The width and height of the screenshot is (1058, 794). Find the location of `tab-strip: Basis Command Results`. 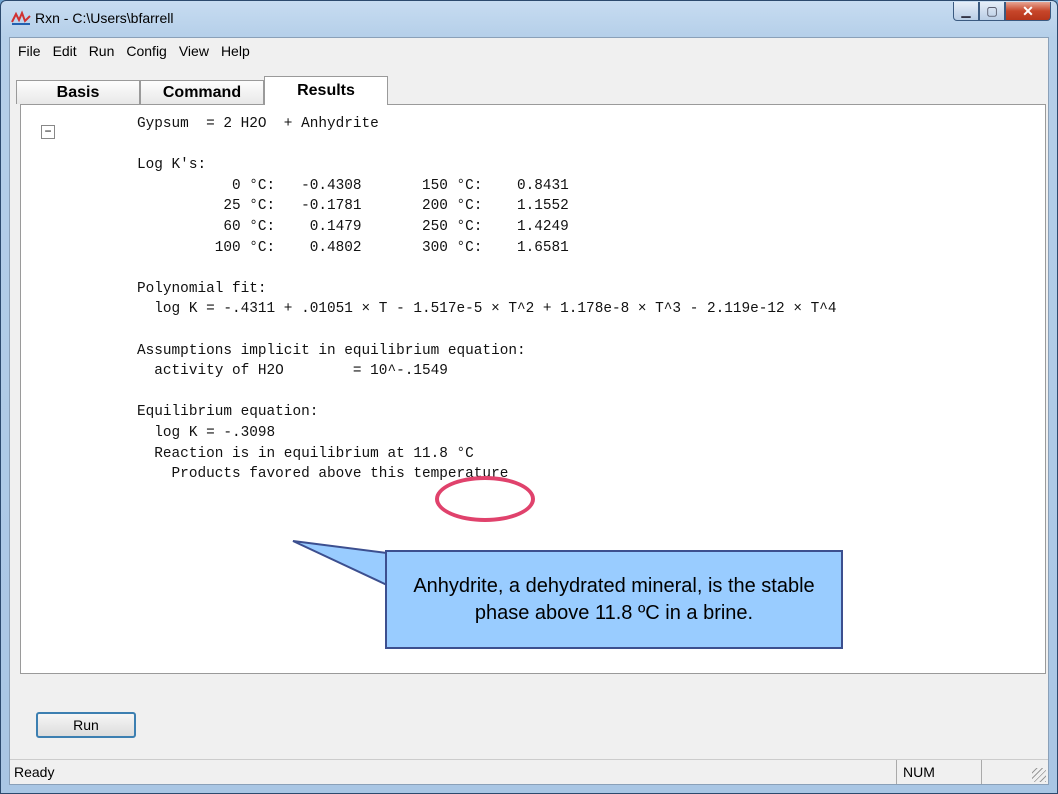

tab-strip: Basis Command Results is located at coordinates (531, 90).